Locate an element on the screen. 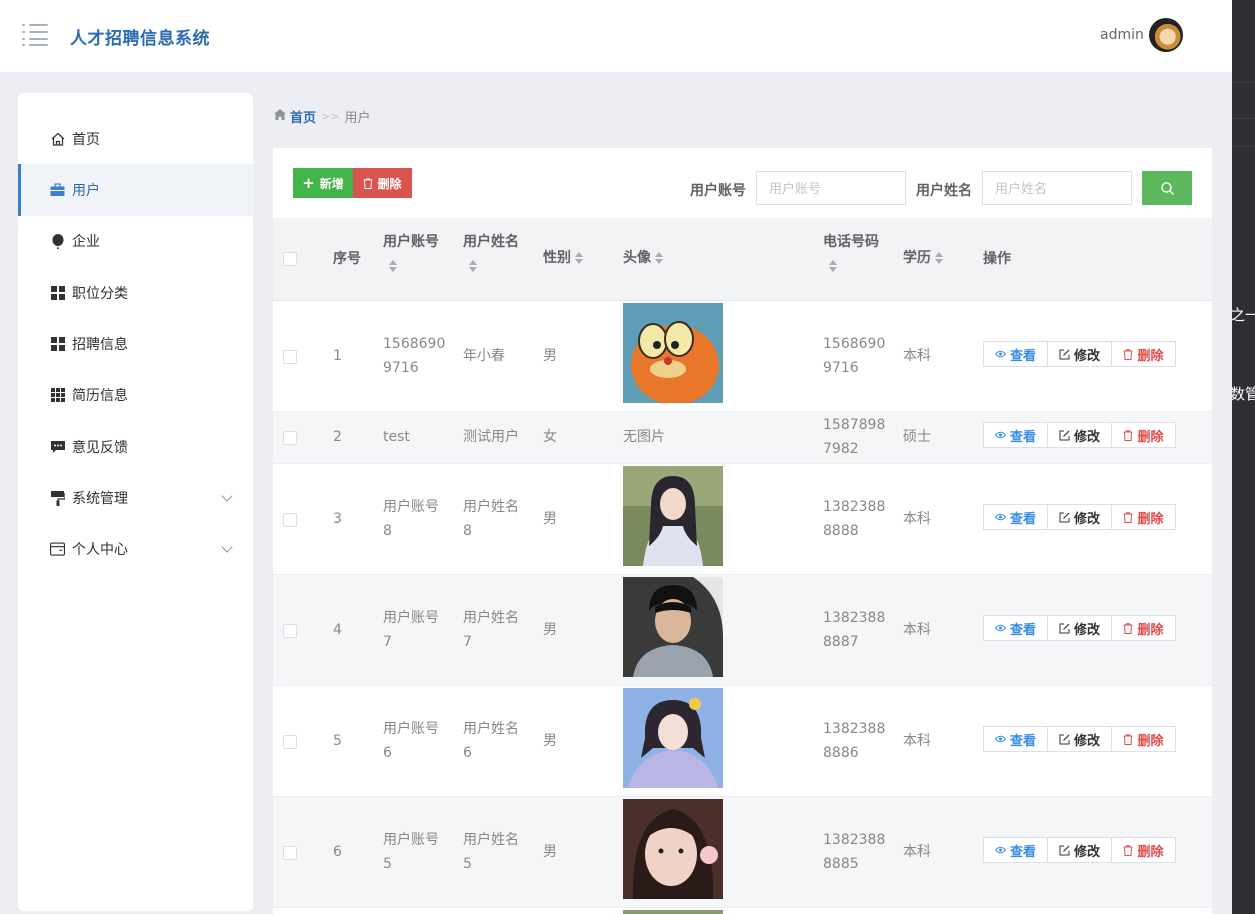 This screenshot has width=1255, height=914. menu-toggle-icon is located at coordinates (35, 35).